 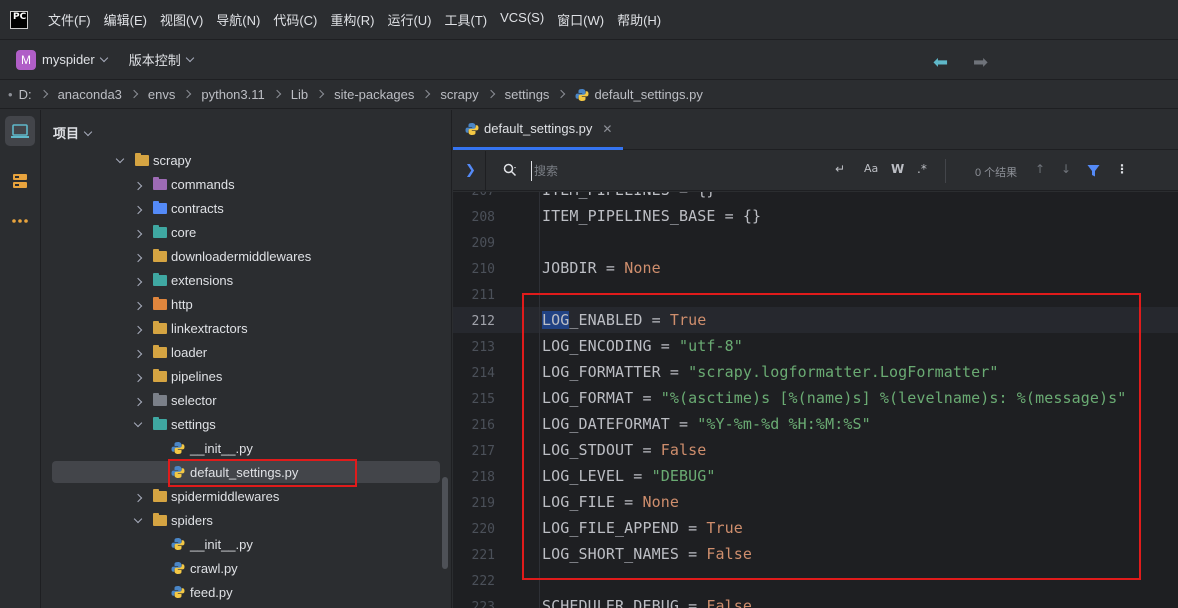 I want to click on tree-file-item: feed.py, so click(x=251, y=592).